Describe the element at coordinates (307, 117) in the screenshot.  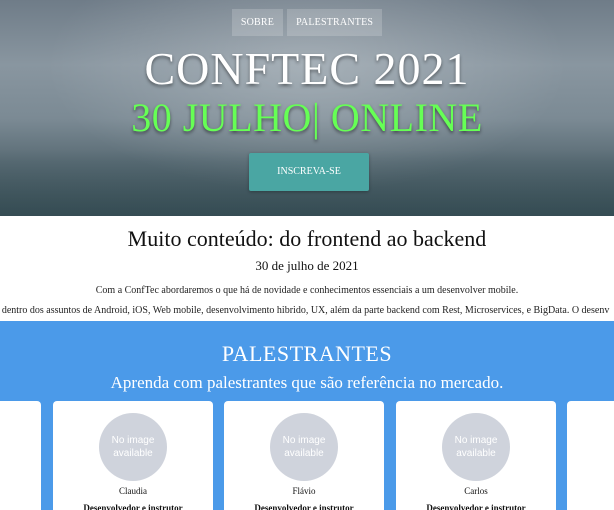
I see `hero-subtitle: 30 JULHO| ONLINE` at that location.